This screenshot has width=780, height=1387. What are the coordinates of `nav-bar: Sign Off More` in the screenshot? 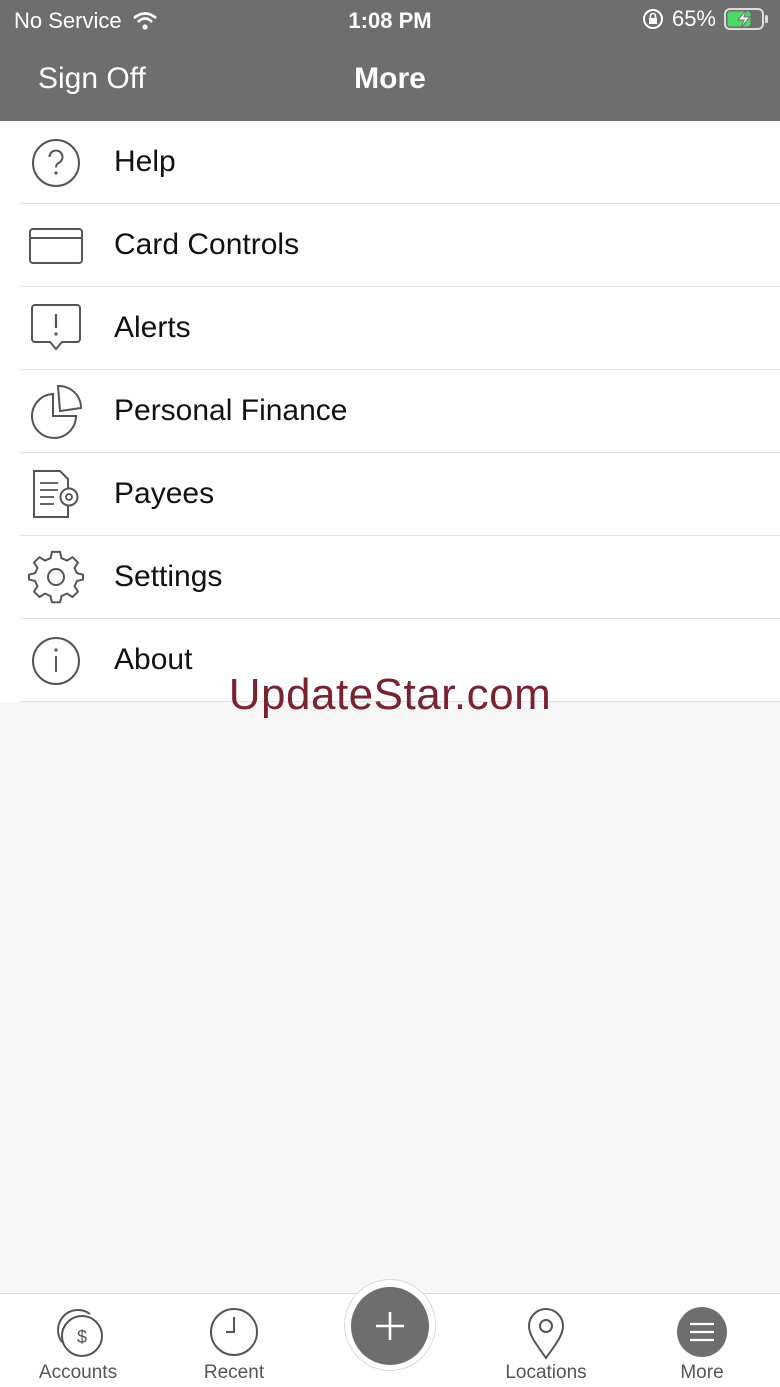 It's located at (390, 80).